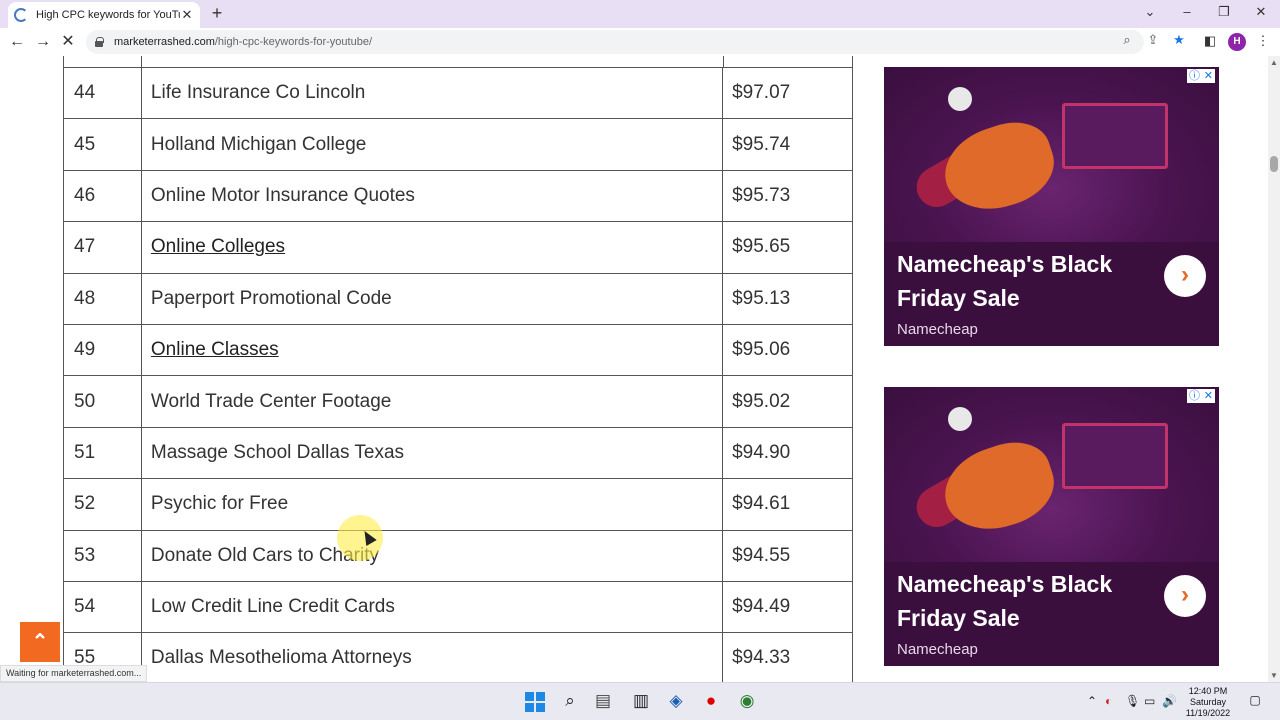 Image resolution: width=1280 pixels, height=720 pixels. Describe the element at coordinates (102, 401) in the screenshot. I see `row-number: 50` at that location.